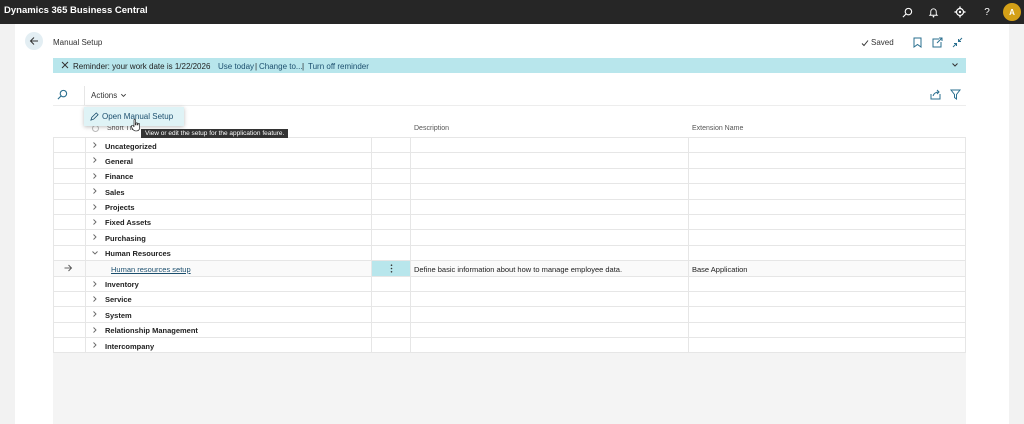 The height and width of the screenshot is (424, 1024). Describe the element at coordinates (65, 66) in the screenshot. I see `close-icon` at that location.